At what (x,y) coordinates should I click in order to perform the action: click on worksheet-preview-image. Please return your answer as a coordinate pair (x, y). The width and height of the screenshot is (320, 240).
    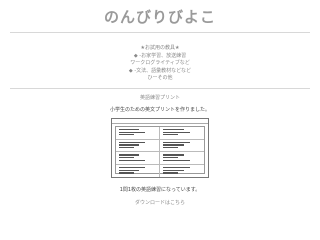
    Looking at the image, I should click on (160, 148).